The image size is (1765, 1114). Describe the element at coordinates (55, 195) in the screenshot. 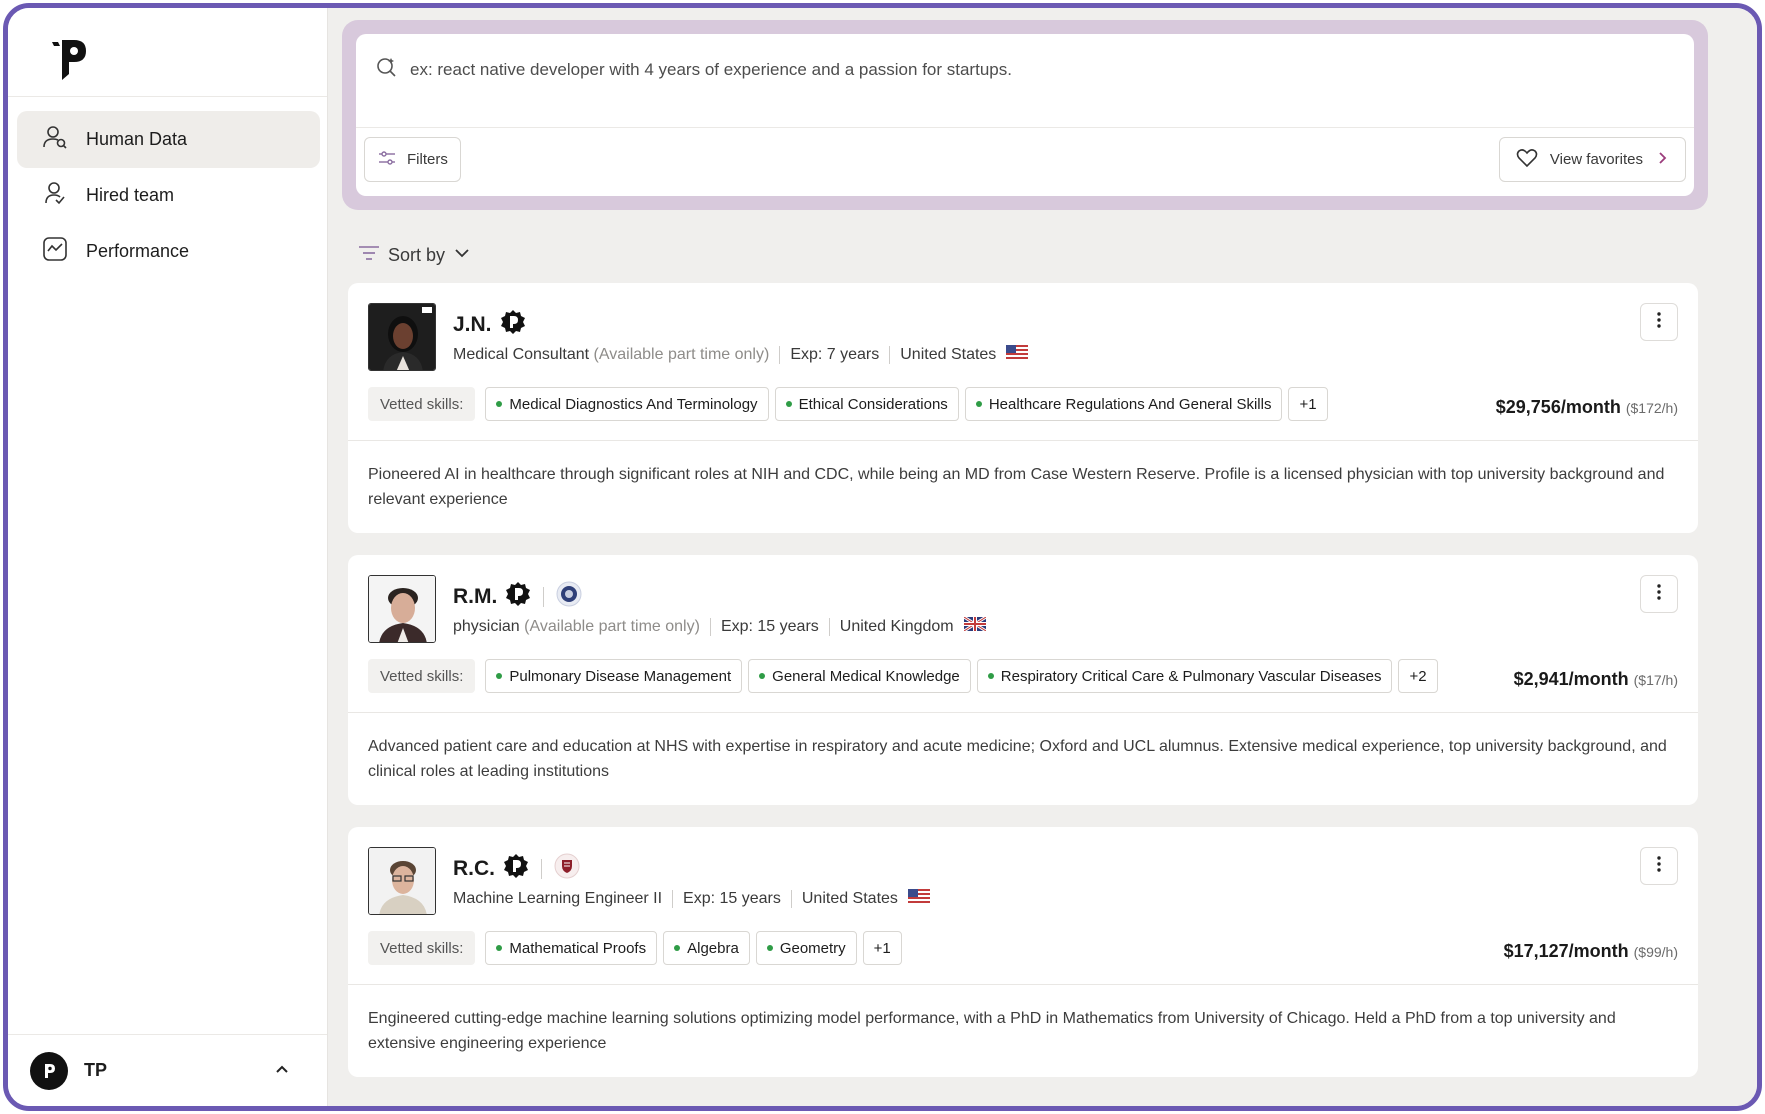

I see `person-check-icon` at that location.